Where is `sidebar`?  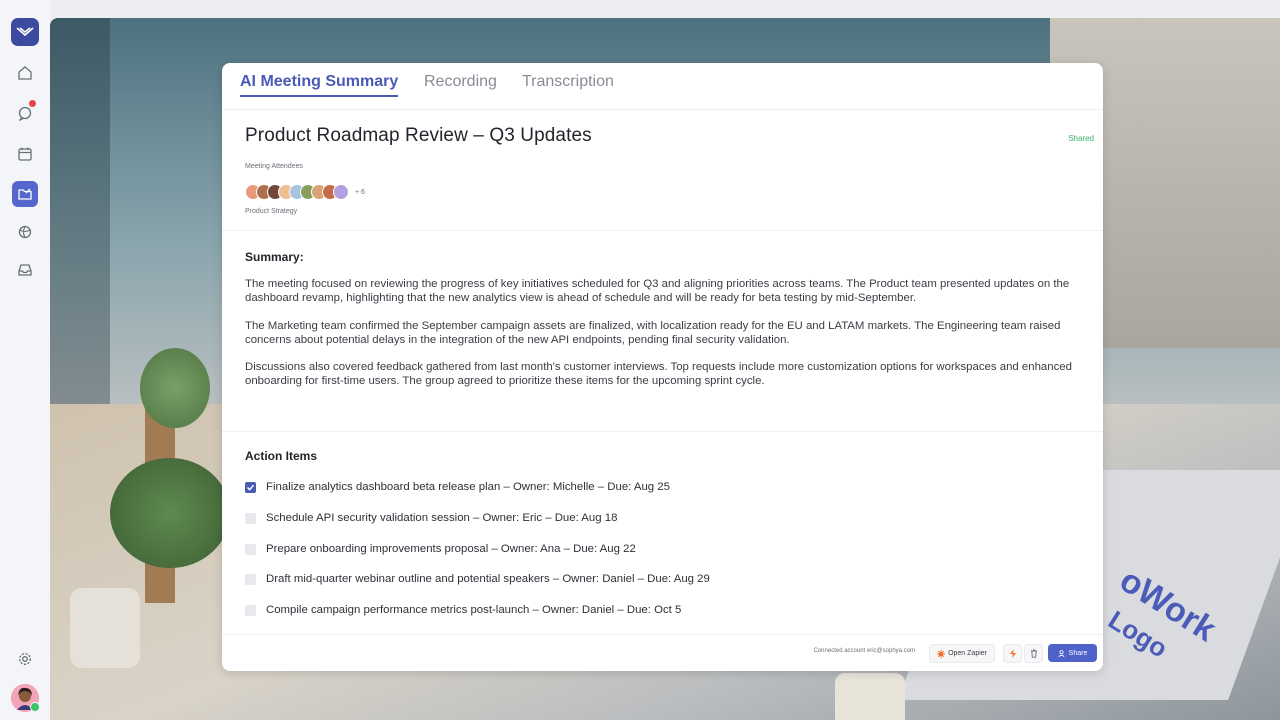
sidebar is located at coordinates (25, 360).